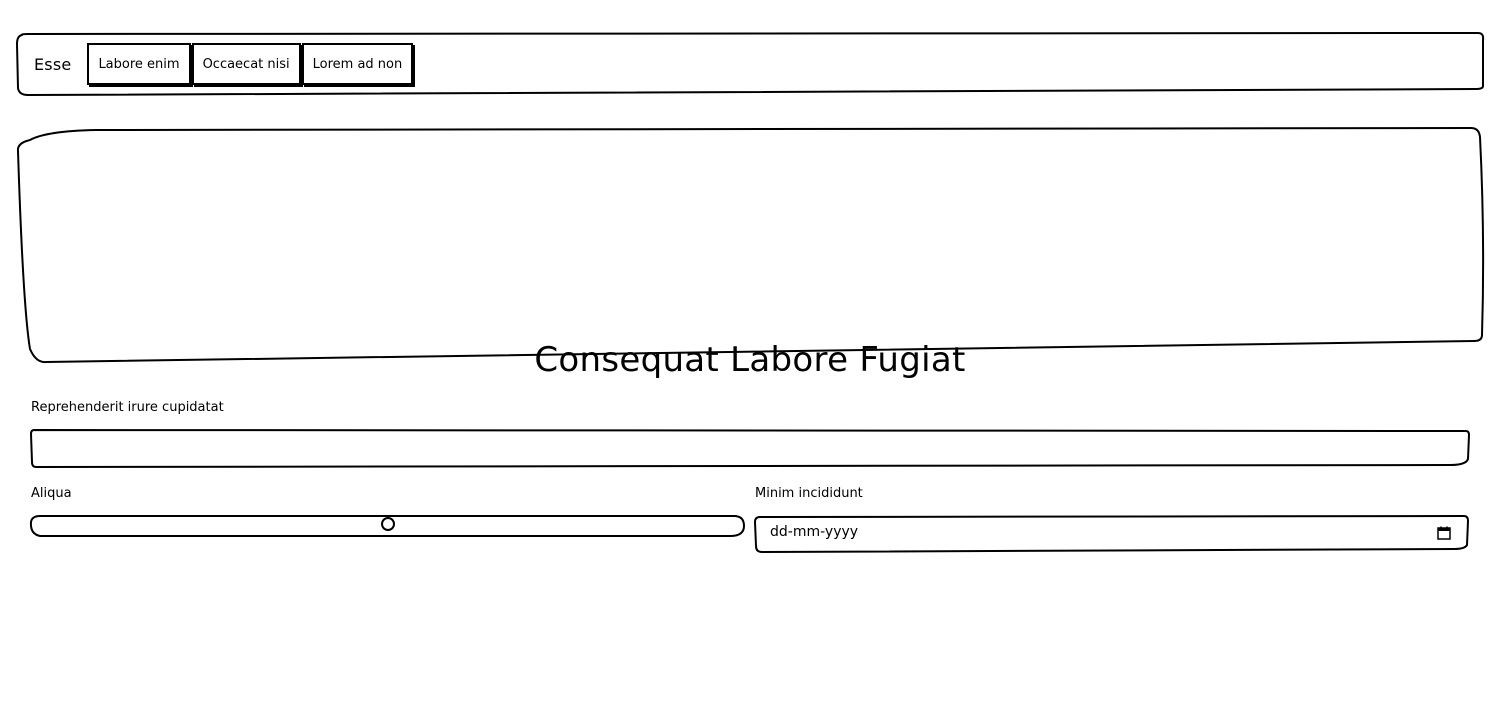 This screenshot has height=720, width=1500. Describe the element at coordinates (1444, 533) in the screenshot. I see `calendar-icon` at that location.